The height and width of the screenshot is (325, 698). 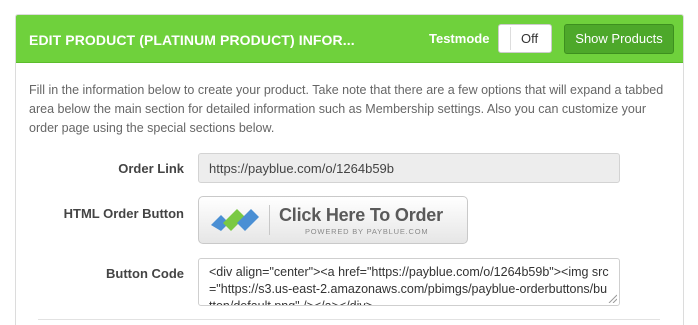 I want to click on order-link-label: Order Link, so click(x=151, y=168).